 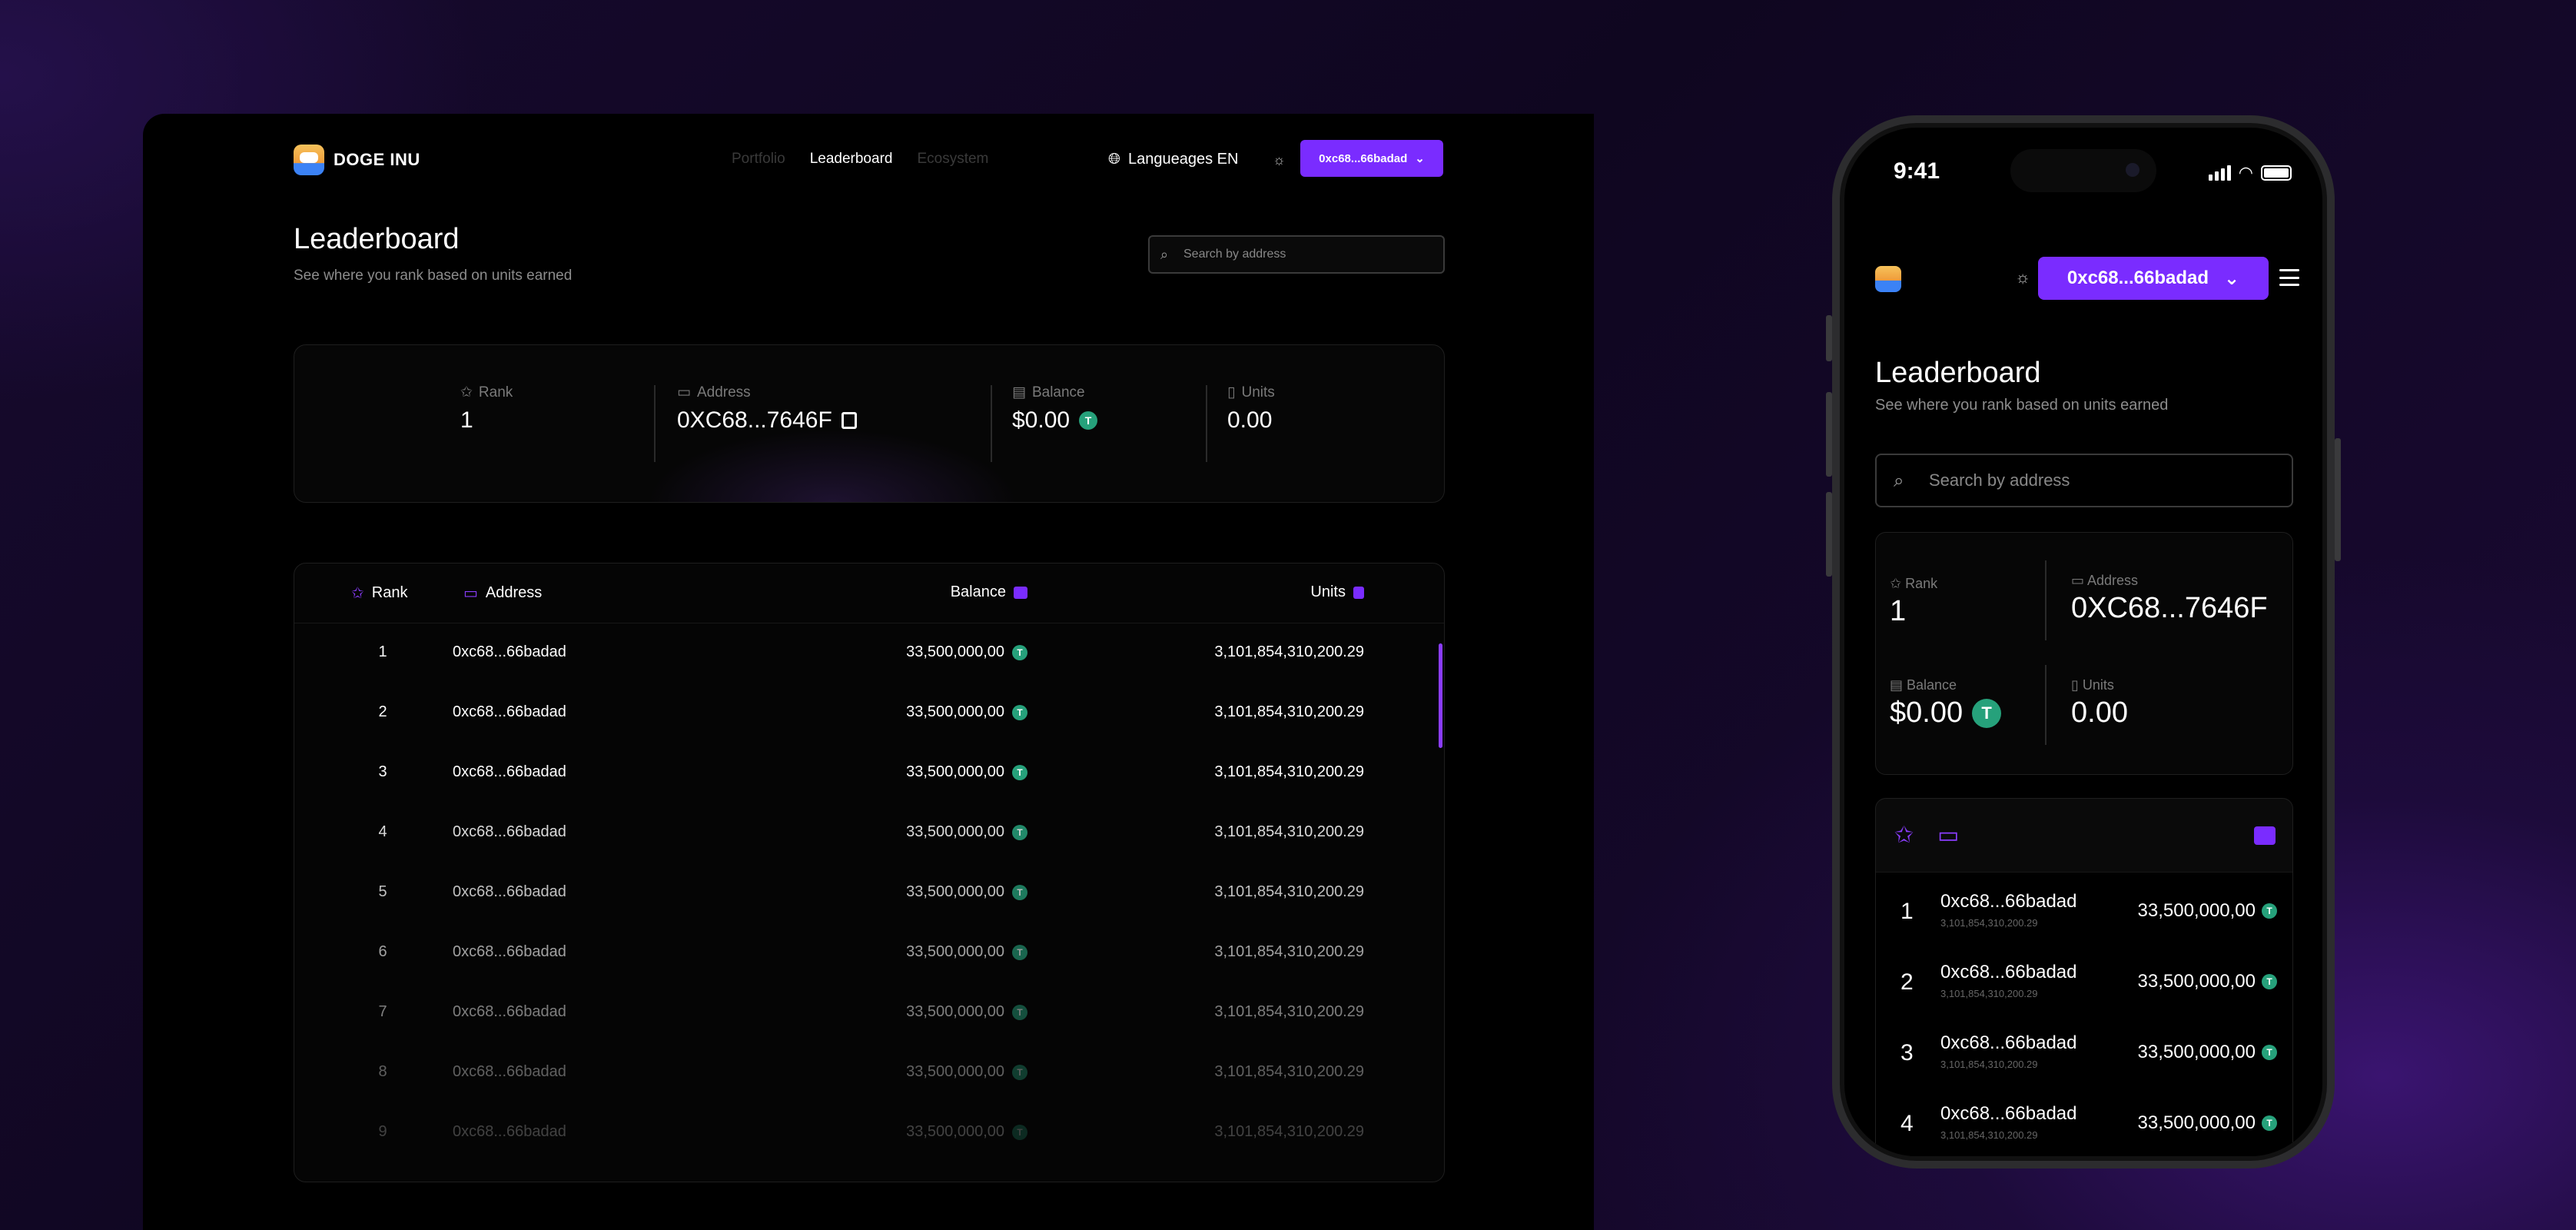 What do you see at coordinates (2098, 685) in the screenshot?
I see `stat-units-label: Units` at bounding box center [2098, 685].